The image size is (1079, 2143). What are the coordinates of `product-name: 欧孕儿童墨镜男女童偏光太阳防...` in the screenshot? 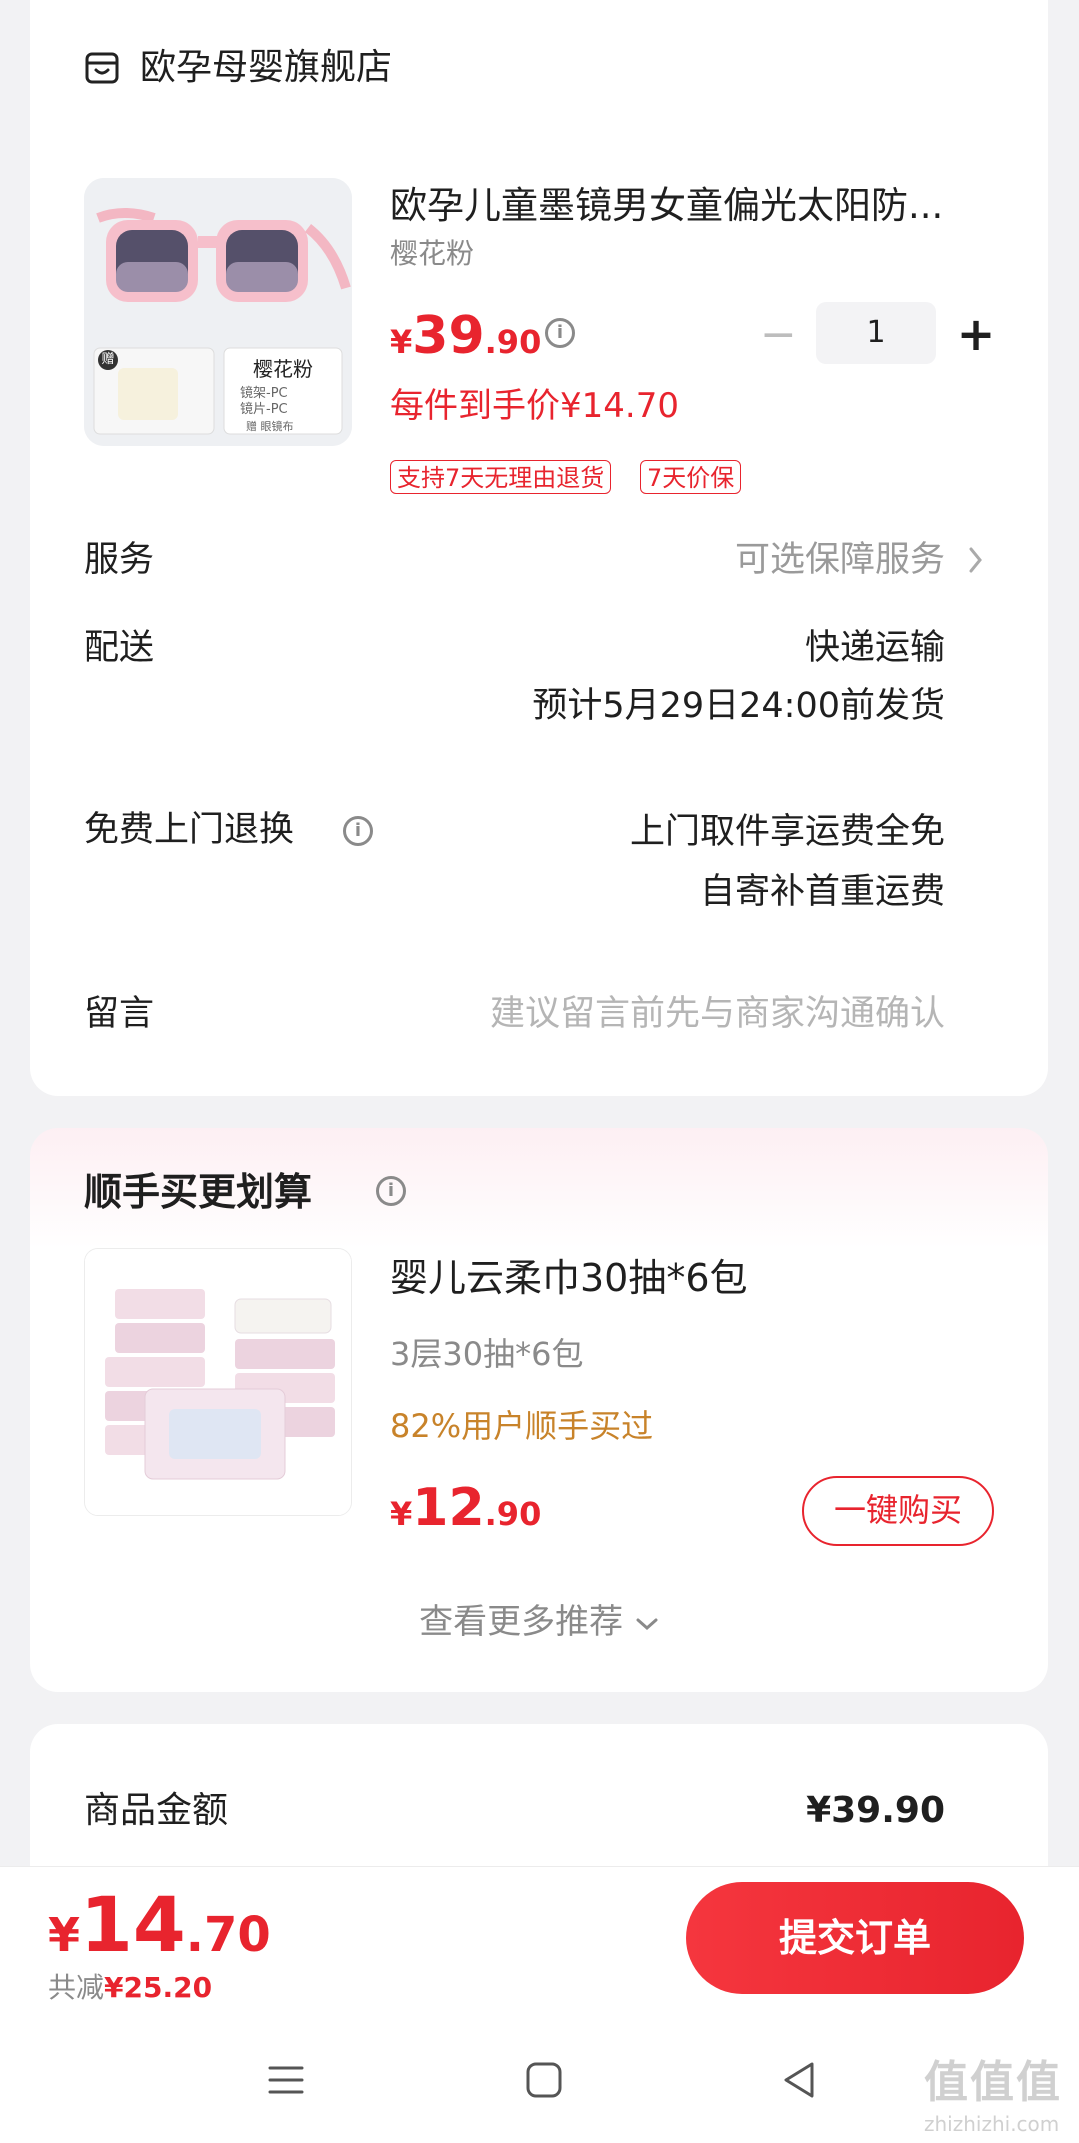 It's located at (690, 206).